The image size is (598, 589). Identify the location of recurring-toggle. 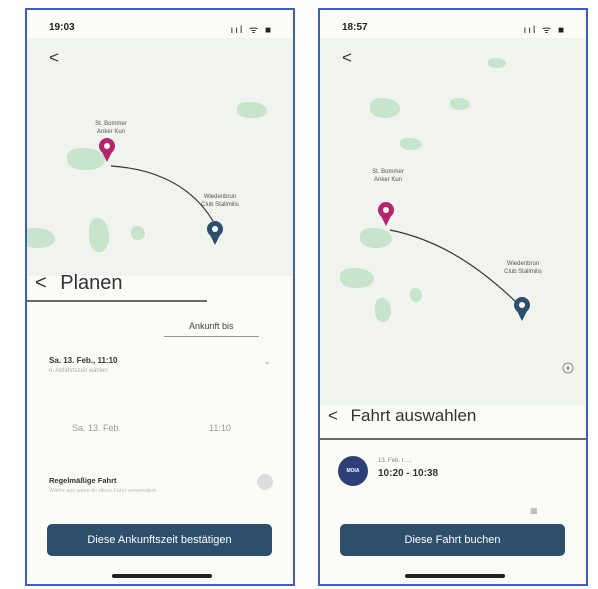
(265, 482).